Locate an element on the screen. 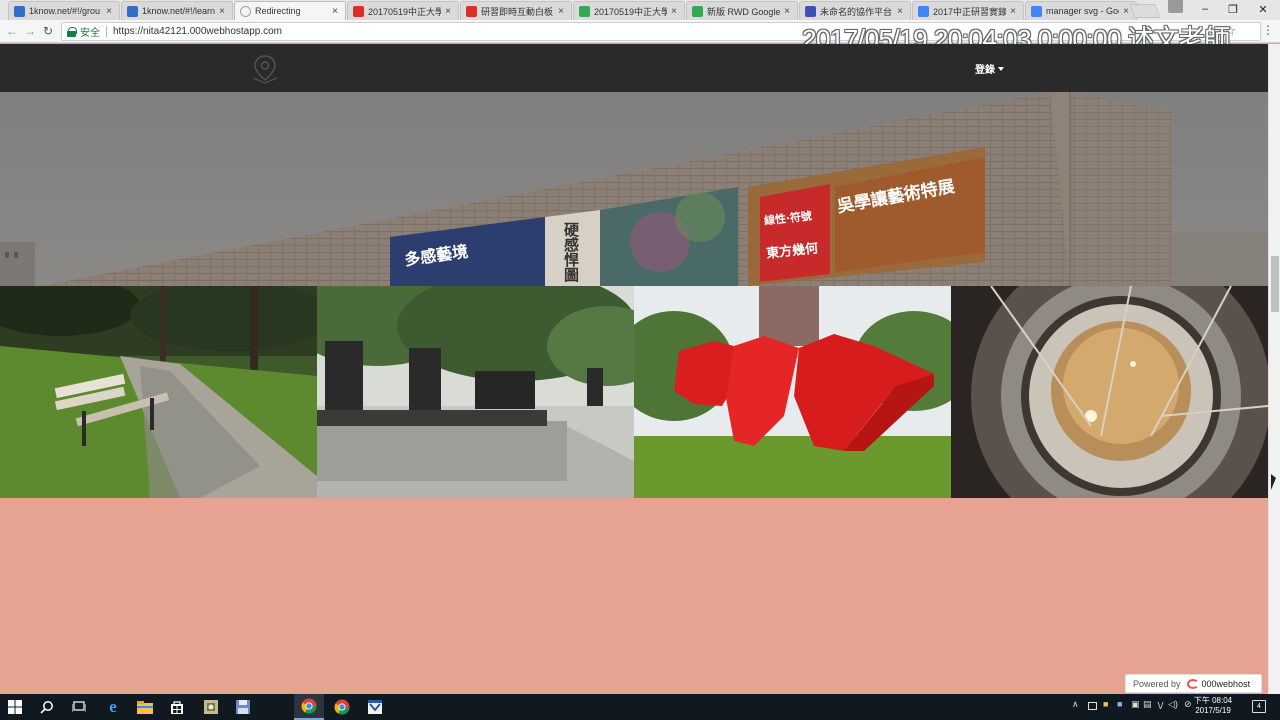  taskbar-store is located at coordinates (177, 707).